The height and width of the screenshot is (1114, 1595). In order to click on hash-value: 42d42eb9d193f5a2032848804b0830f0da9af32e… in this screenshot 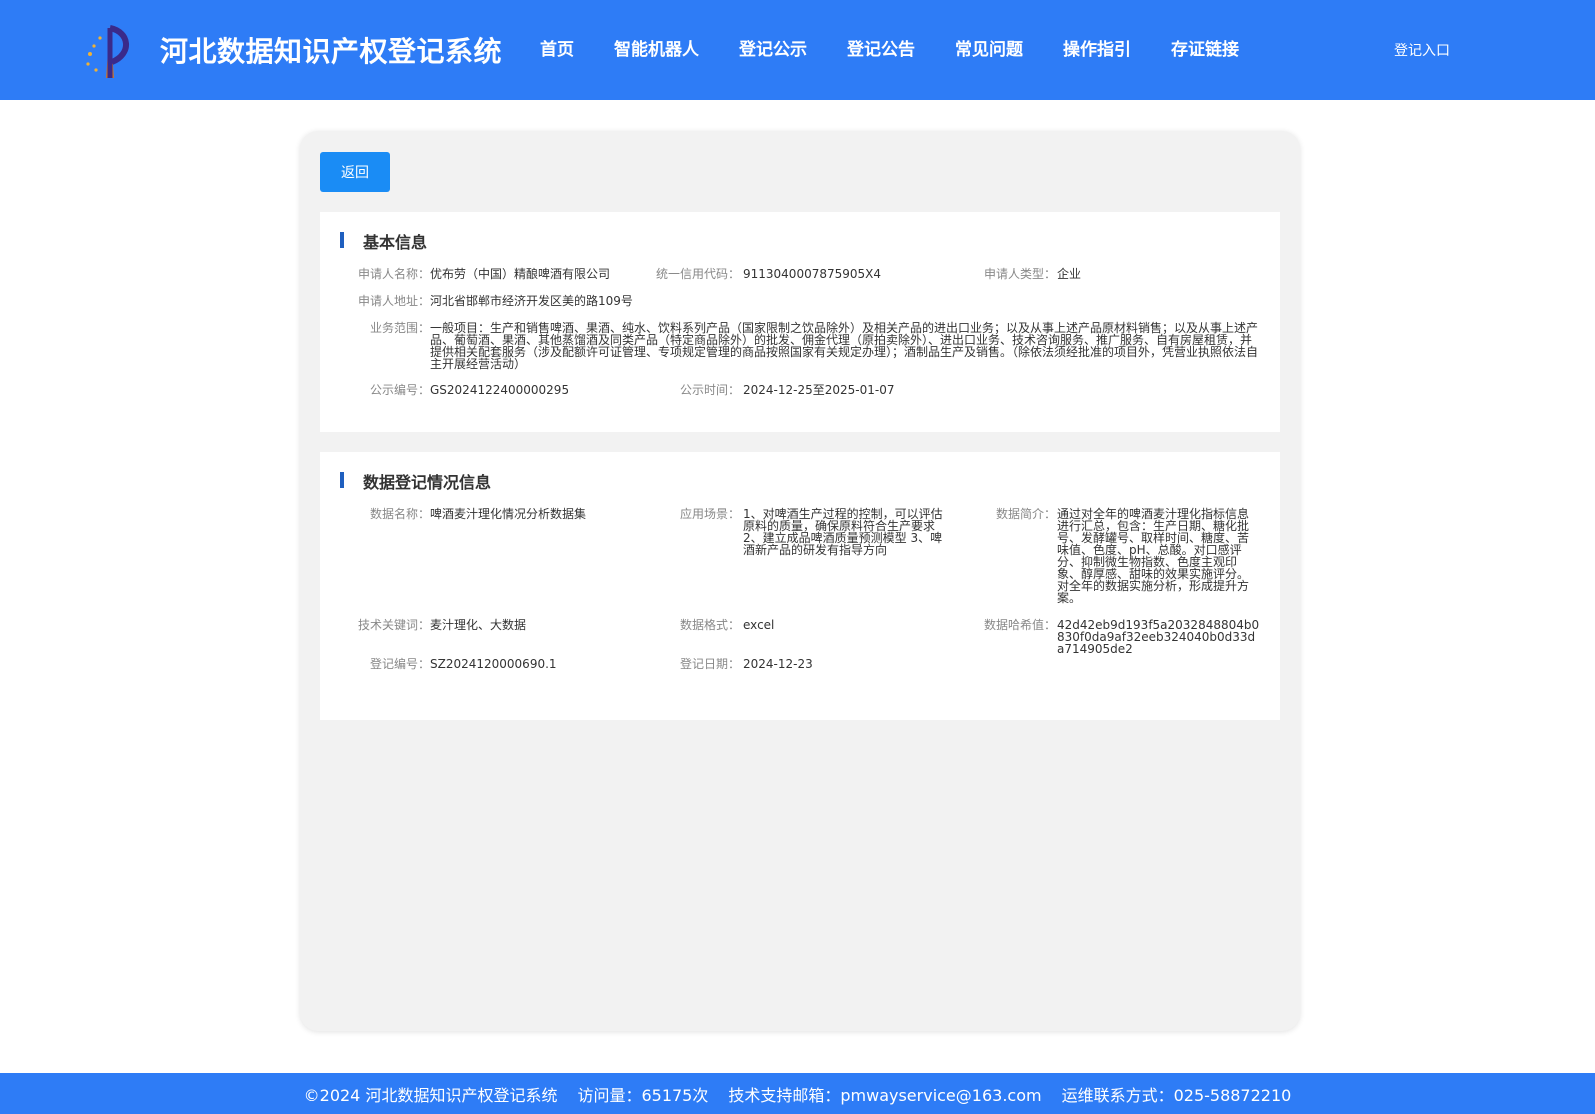, I will do `click(1158, 637)`.